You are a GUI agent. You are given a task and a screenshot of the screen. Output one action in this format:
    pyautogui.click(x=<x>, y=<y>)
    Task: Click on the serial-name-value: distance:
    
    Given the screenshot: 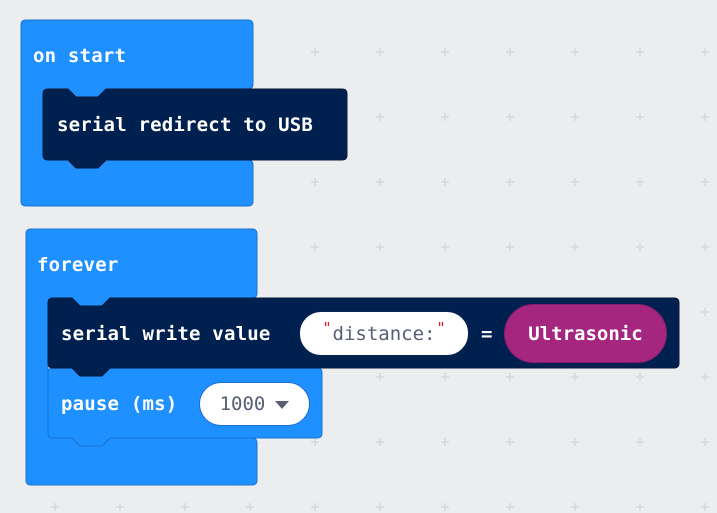 What is the action you would take?
    pyautogui.click(x=384, y=333)
    